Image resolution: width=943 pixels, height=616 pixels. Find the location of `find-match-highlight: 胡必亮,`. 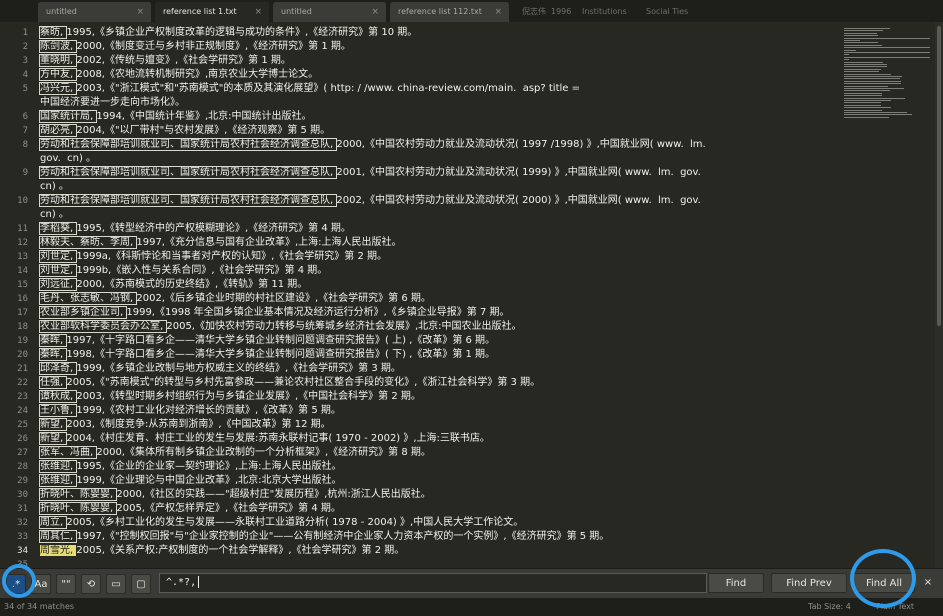

find-match-highlight: 胡必亮, is located at coordinates (58, 130).